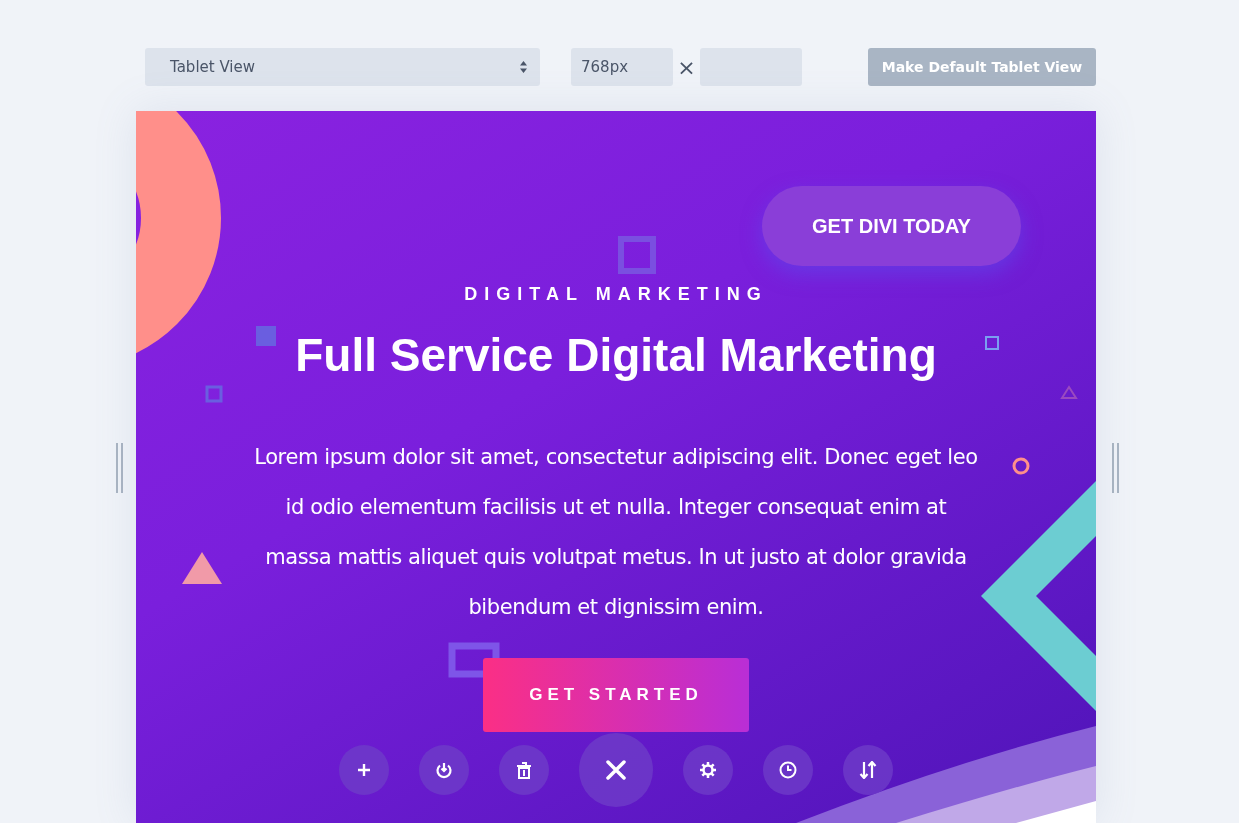 Image resolution: width=1239 pixels, height=823 pixels. I want to click on power-button, so click(444, 770).